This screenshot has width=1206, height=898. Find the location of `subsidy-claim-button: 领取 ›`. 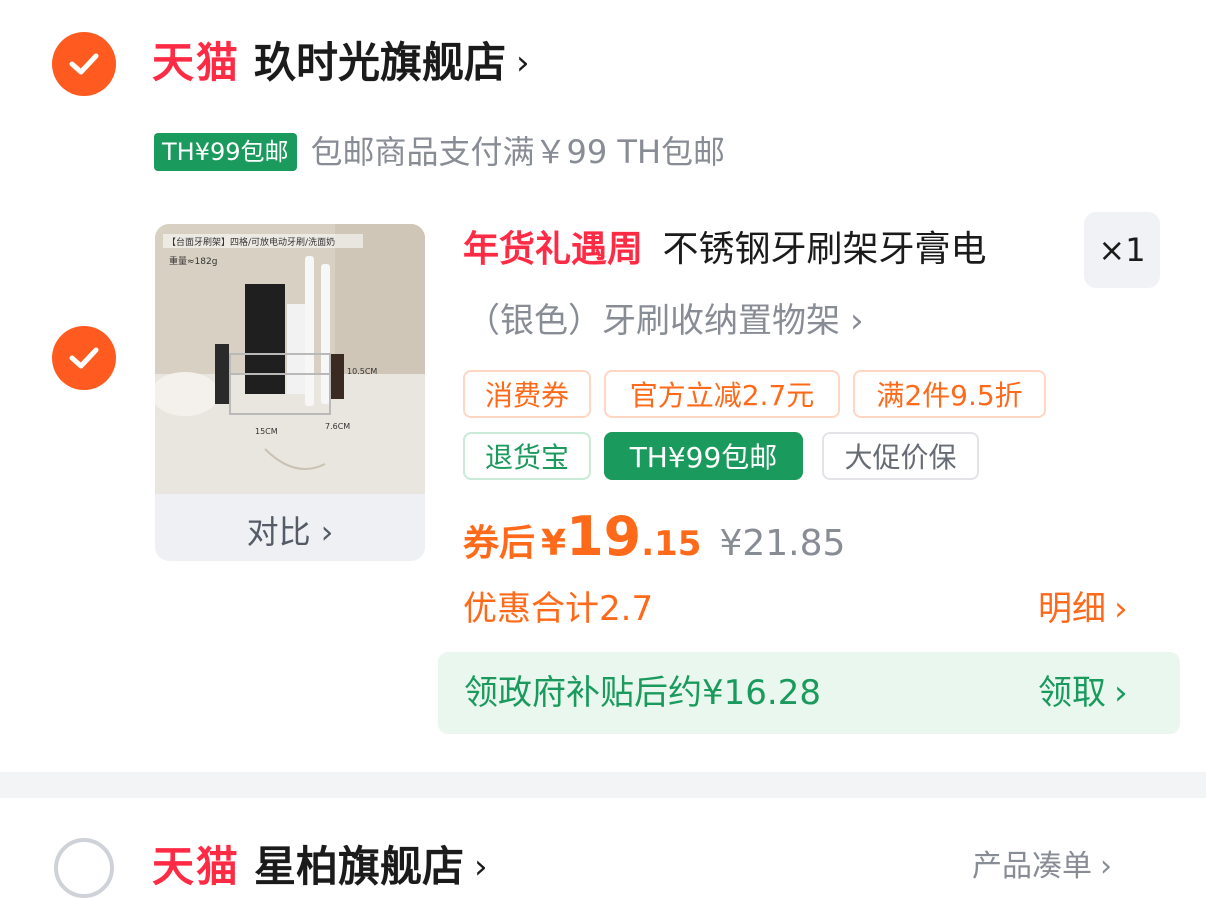

subsidy-claim-button: 领取 › is located at coordinates (1083, 693).